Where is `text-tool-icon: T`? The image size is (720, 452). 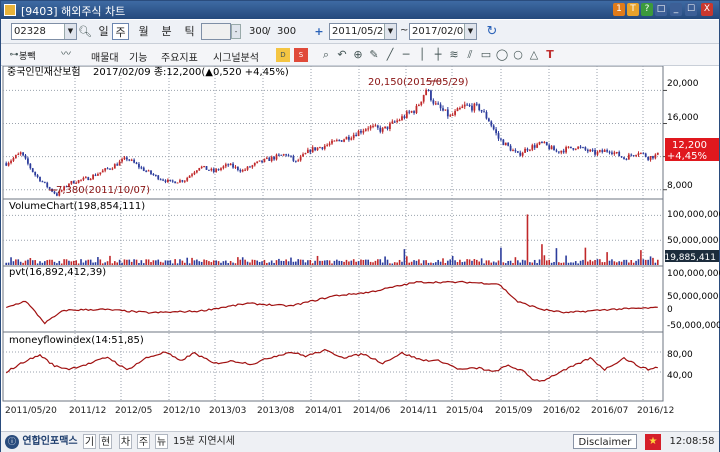 text-tool-icon: T is located at coordinates (550, 55).